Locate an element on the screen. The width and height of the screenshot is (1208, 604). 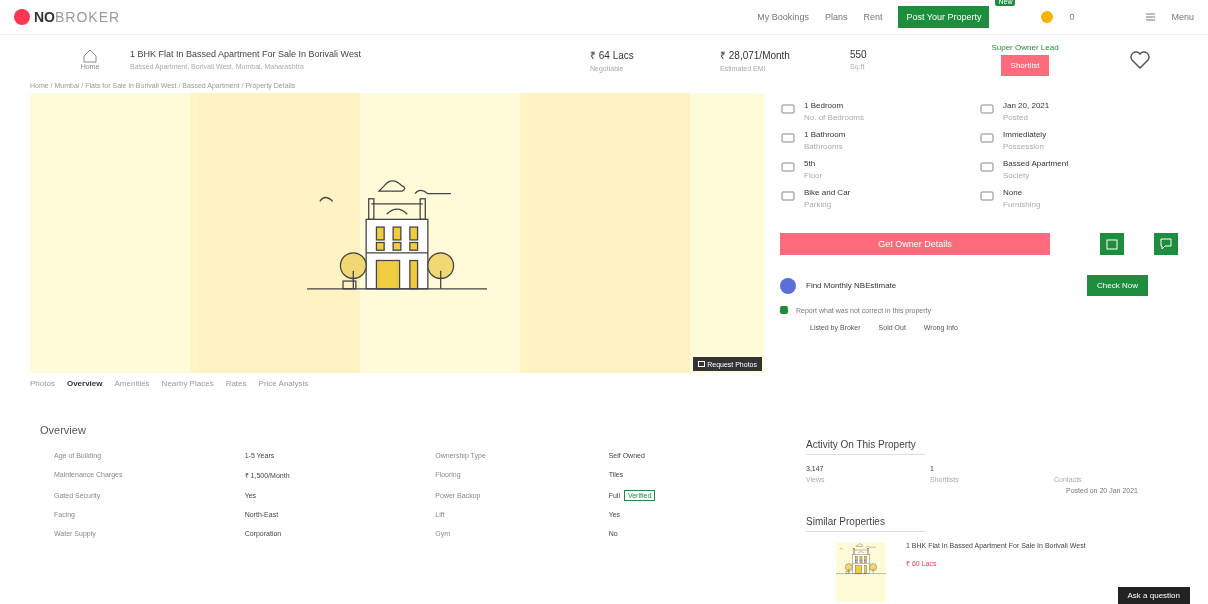
header-link: My Bookings is located at coordinates (783, 17).